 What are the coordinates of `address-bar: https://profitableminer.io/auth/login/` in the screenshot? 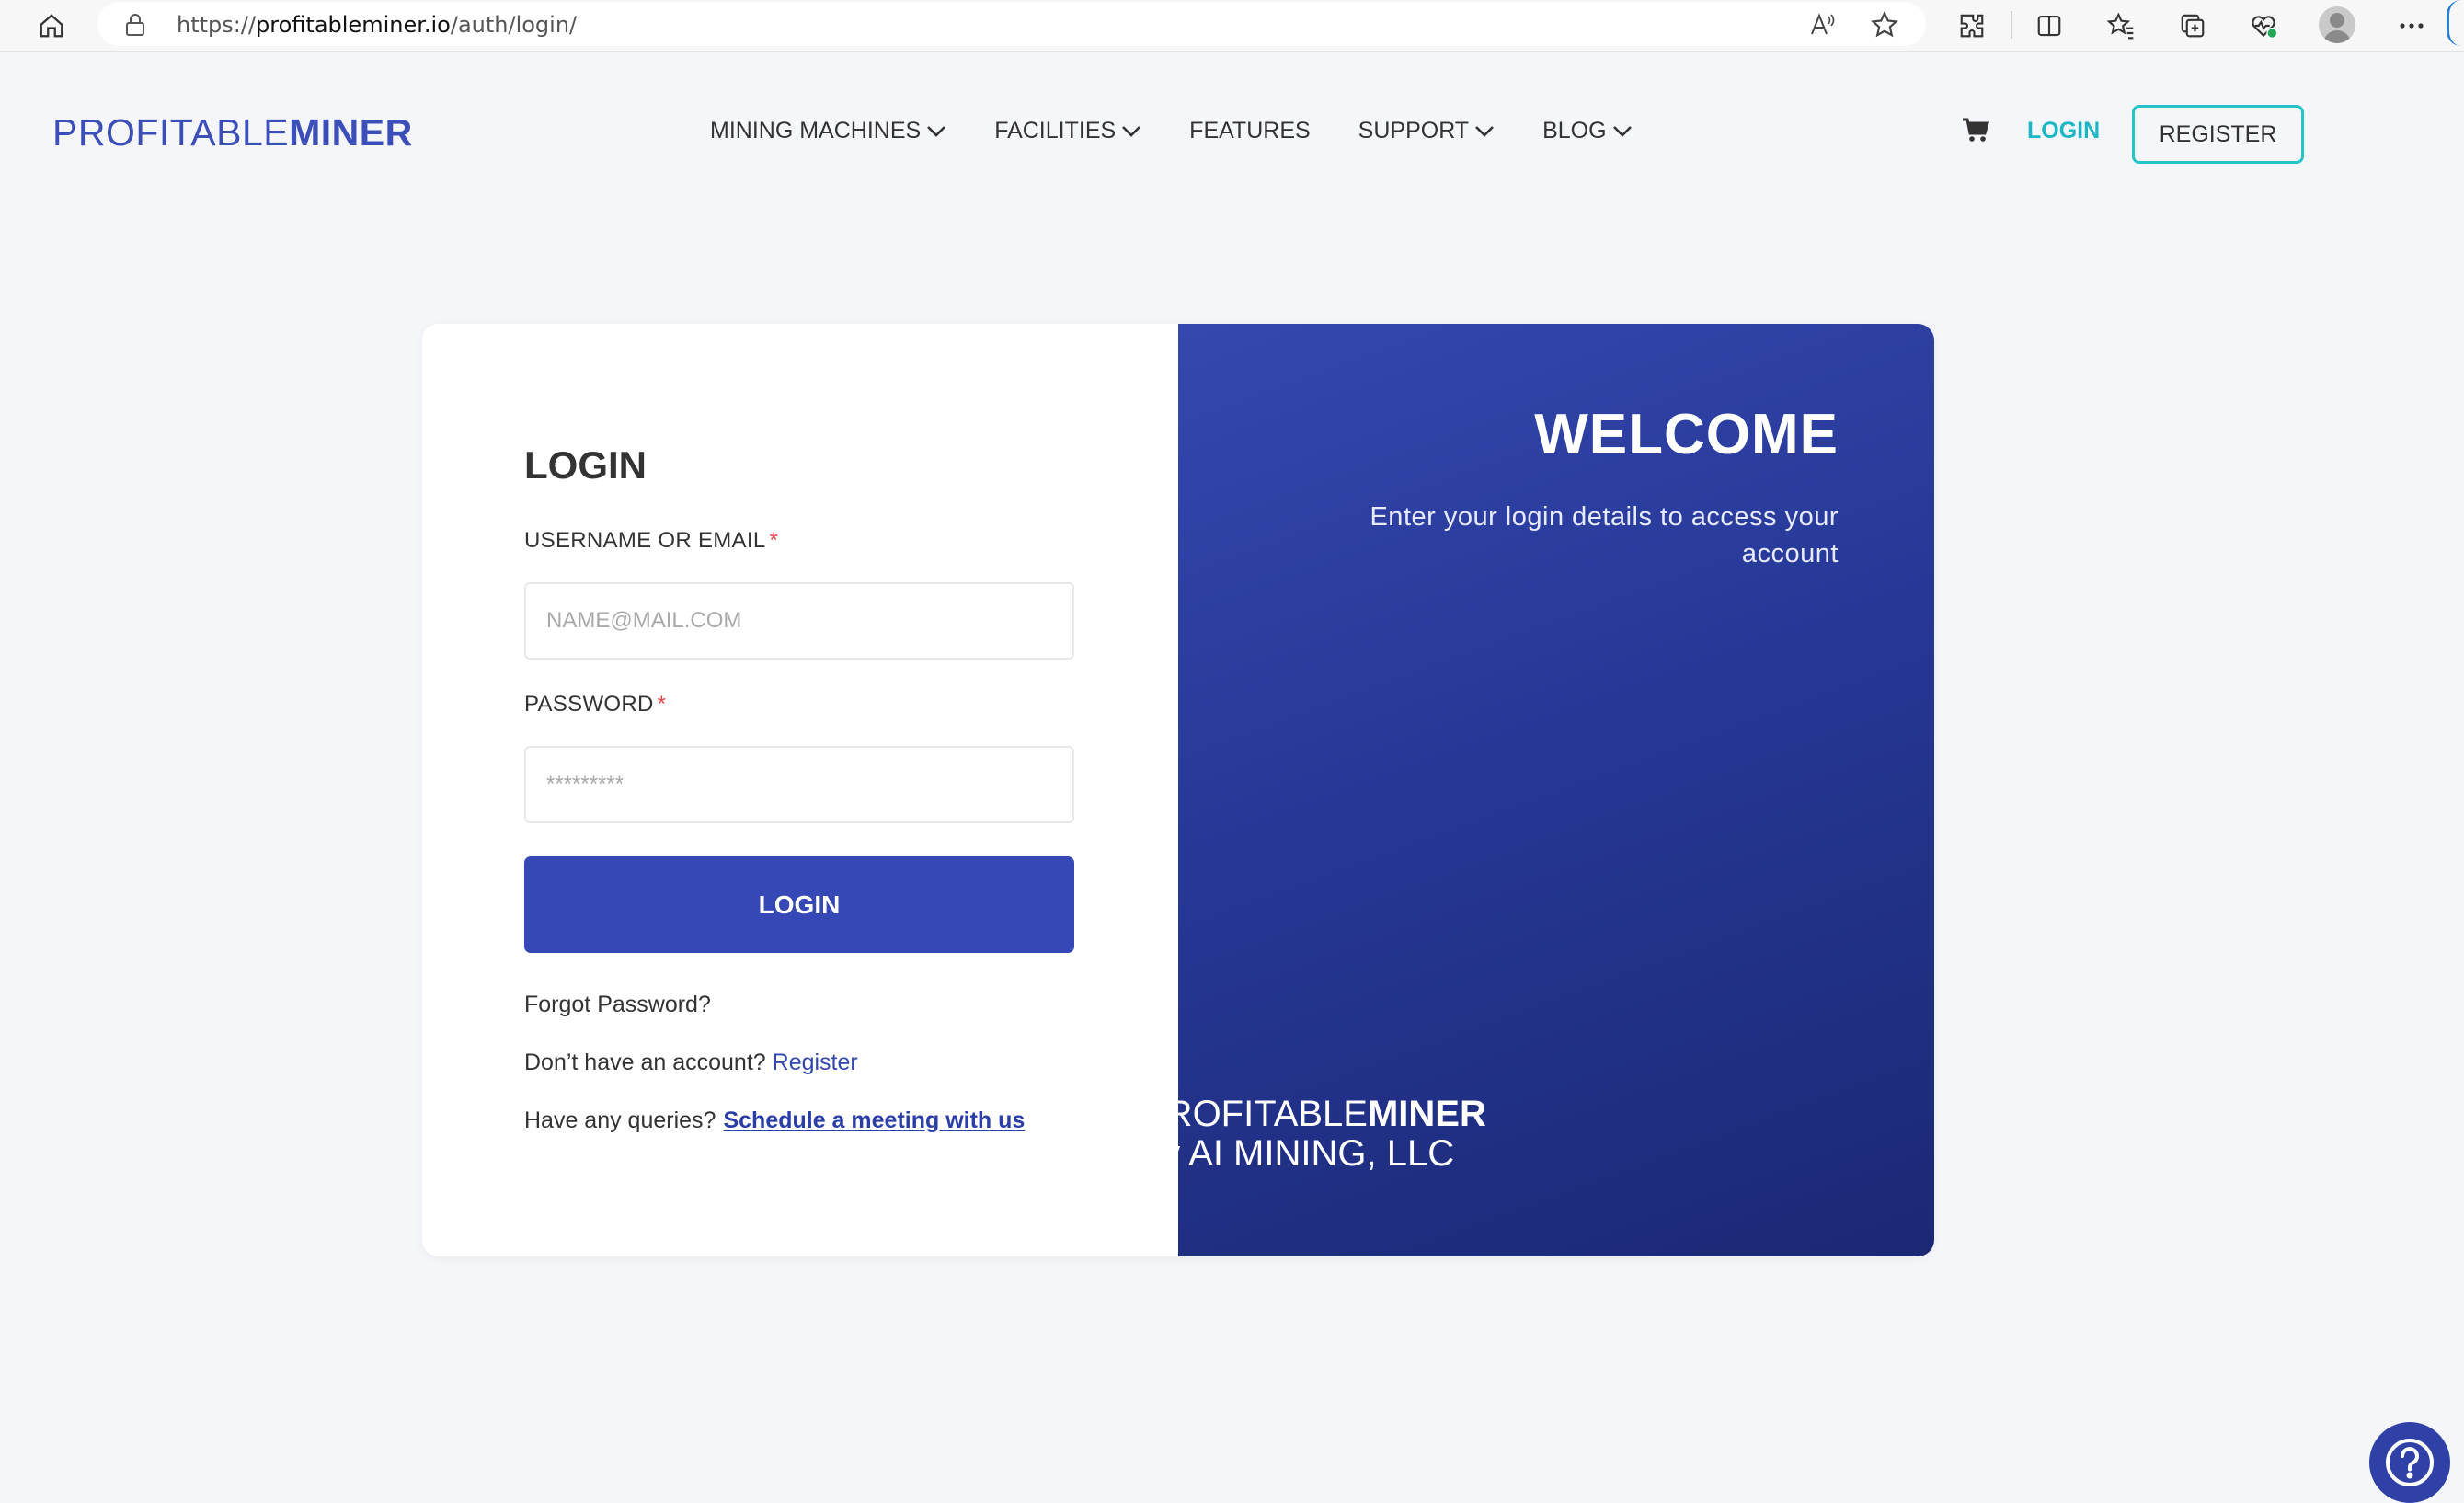 It's located at (1011, 24).